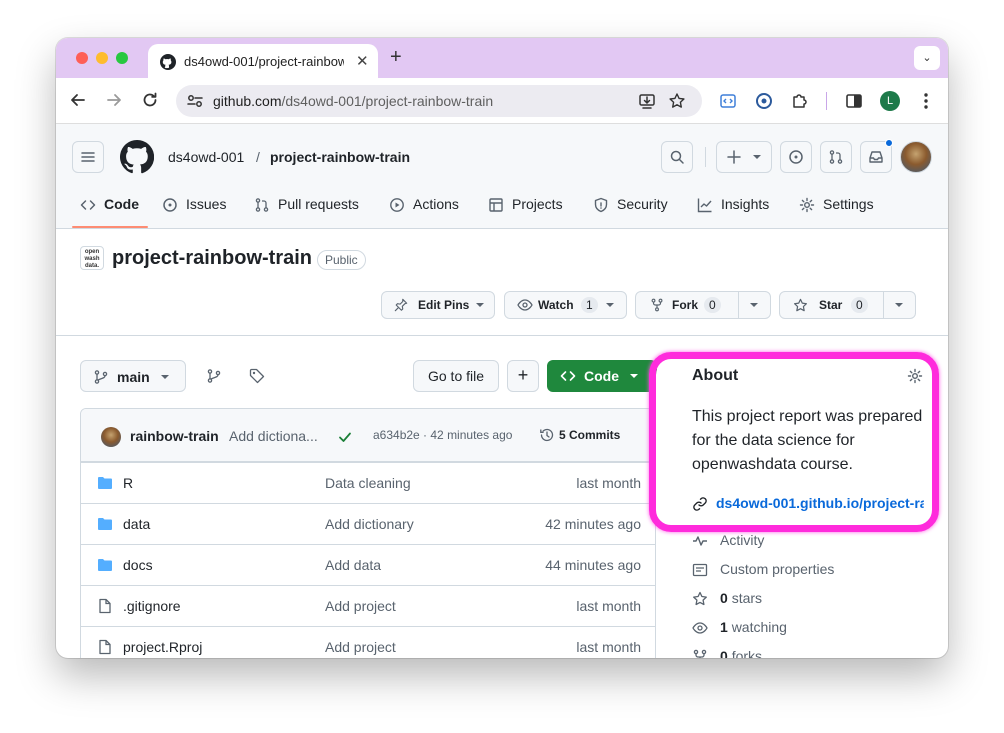  Describe the element at coordinates (705, 157) in the screenshot. I see `header-separator` at that location.